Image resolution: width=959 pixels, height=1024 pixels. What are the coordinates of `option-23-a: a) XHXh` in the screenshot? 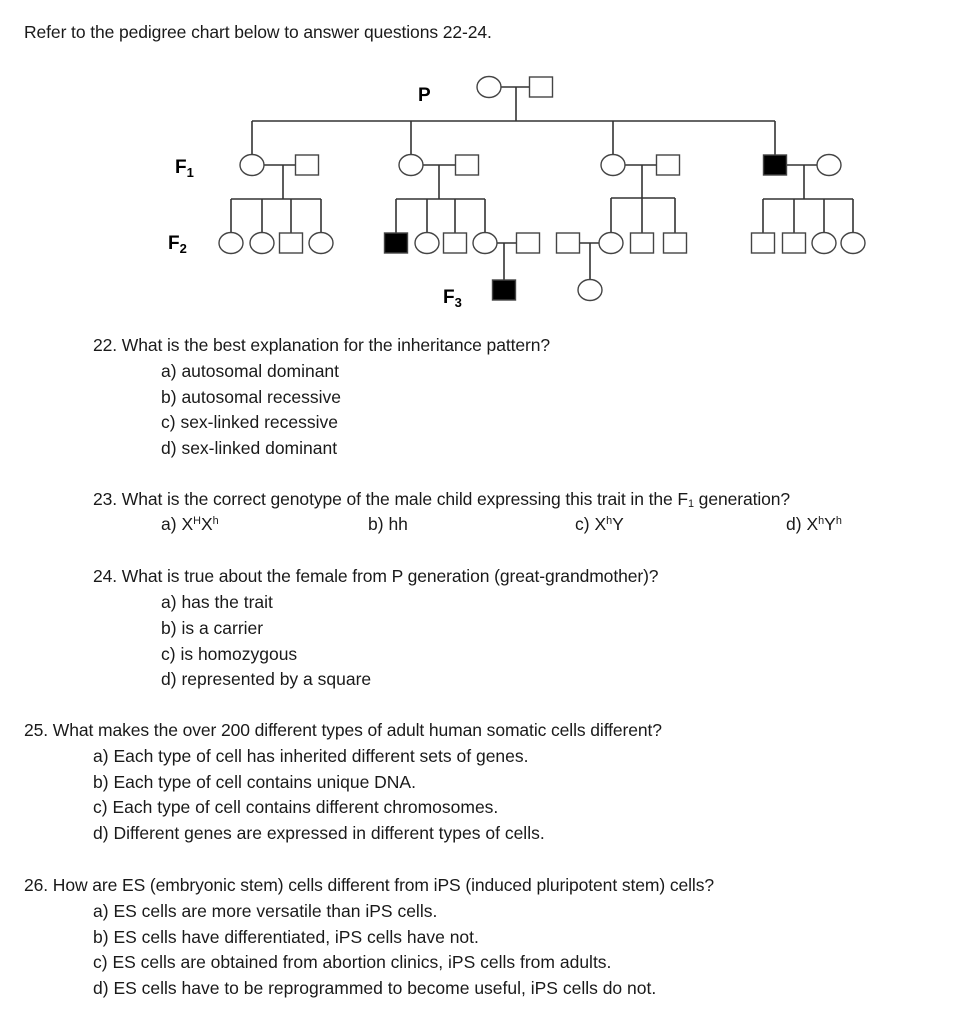 It's located at (190, 524).